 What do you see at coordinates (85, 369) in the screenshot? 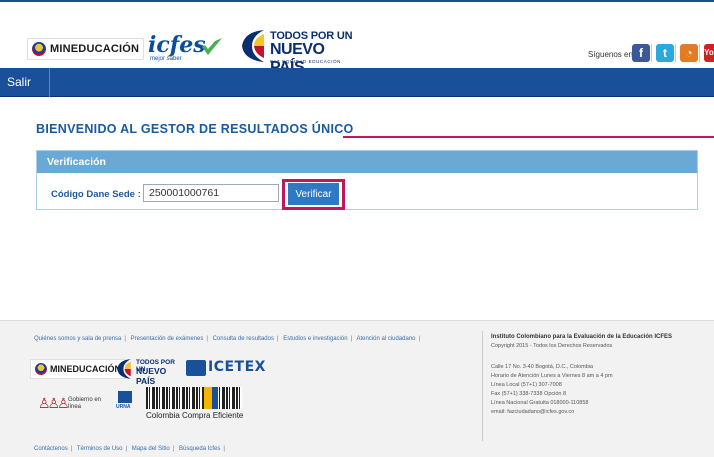
I see `footer-mineducacion-text: MINEDUCACIÓN` at bounding box center [85, 369].